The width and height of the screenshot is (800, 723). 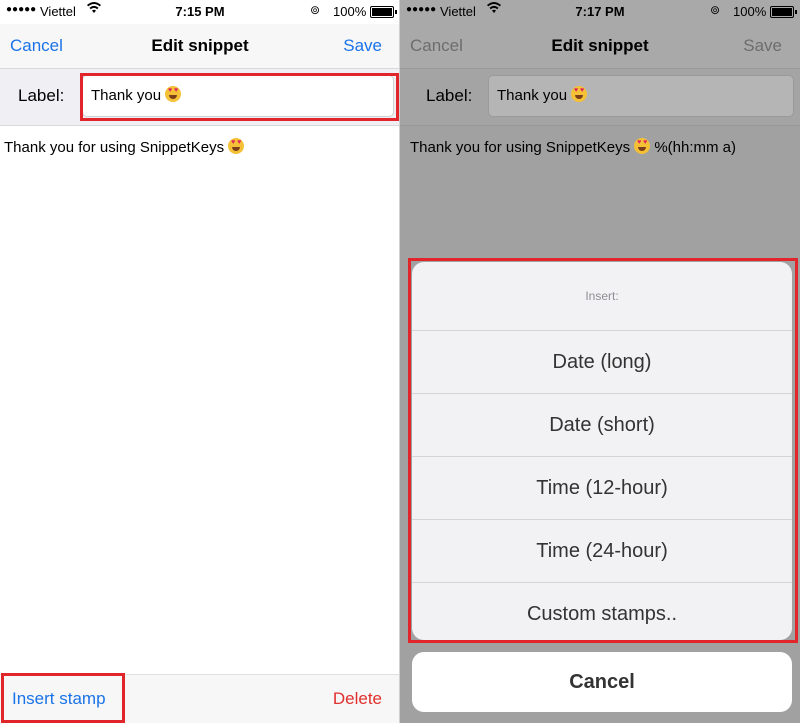 I want to click on time-stamp-token: %(hh:mm a), so click(x=695, y=147).